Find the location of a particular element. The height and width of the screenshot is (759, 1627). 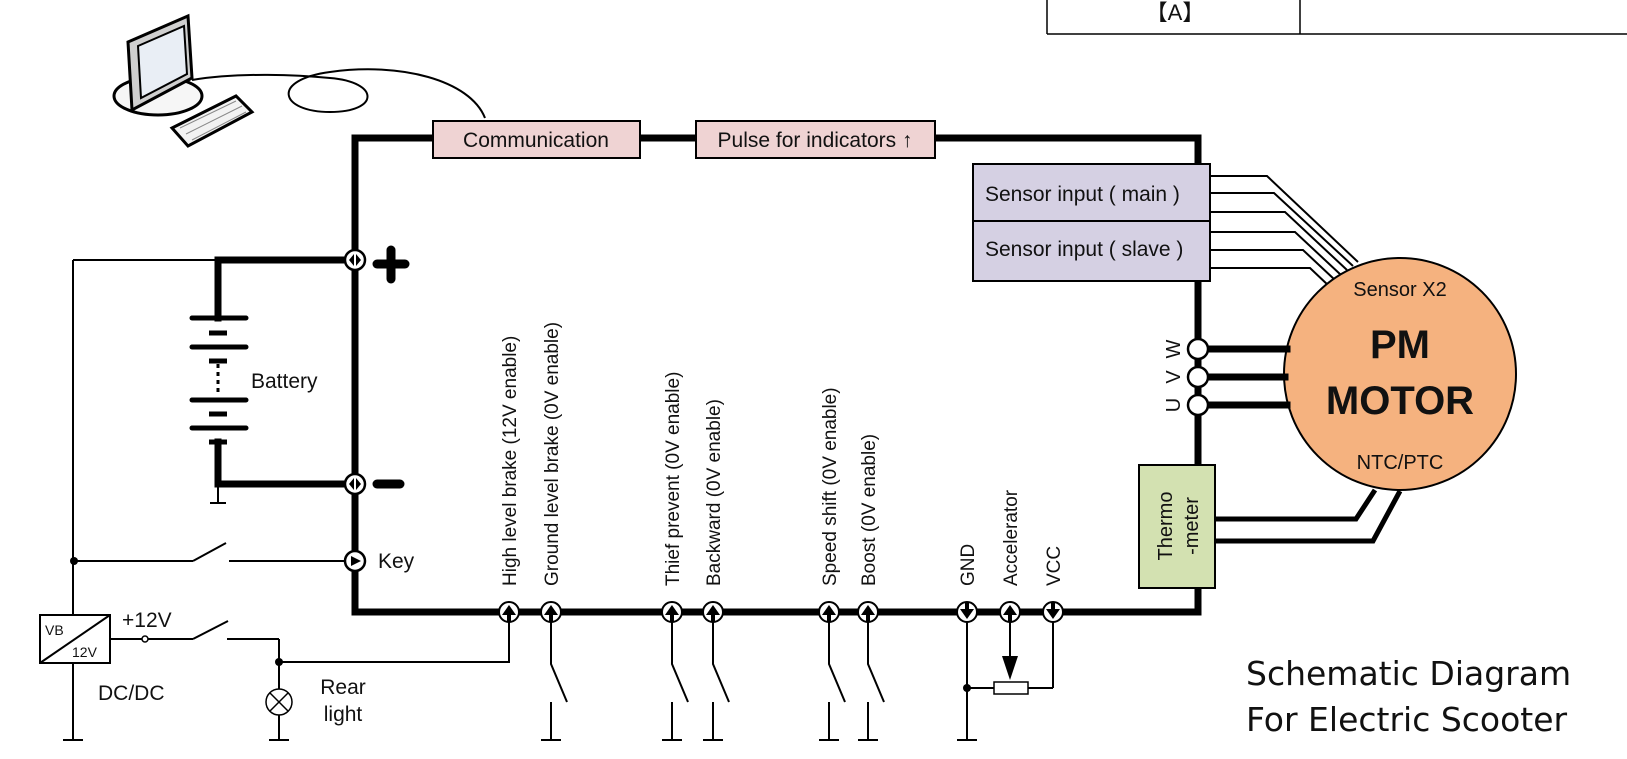

input-terminal: Speed shift (0V enable) is located at coordinates (832, 564).